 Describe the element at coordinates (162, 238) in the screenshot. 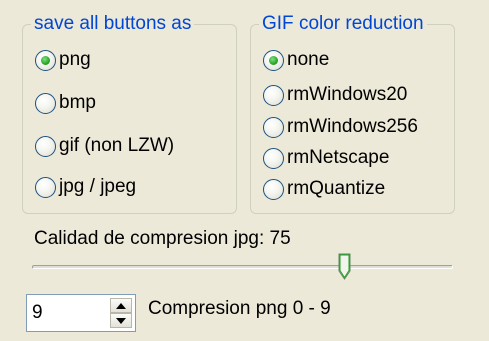

I see `jpg-quality-label: Calidad de compresion jpg: 75` at that location.